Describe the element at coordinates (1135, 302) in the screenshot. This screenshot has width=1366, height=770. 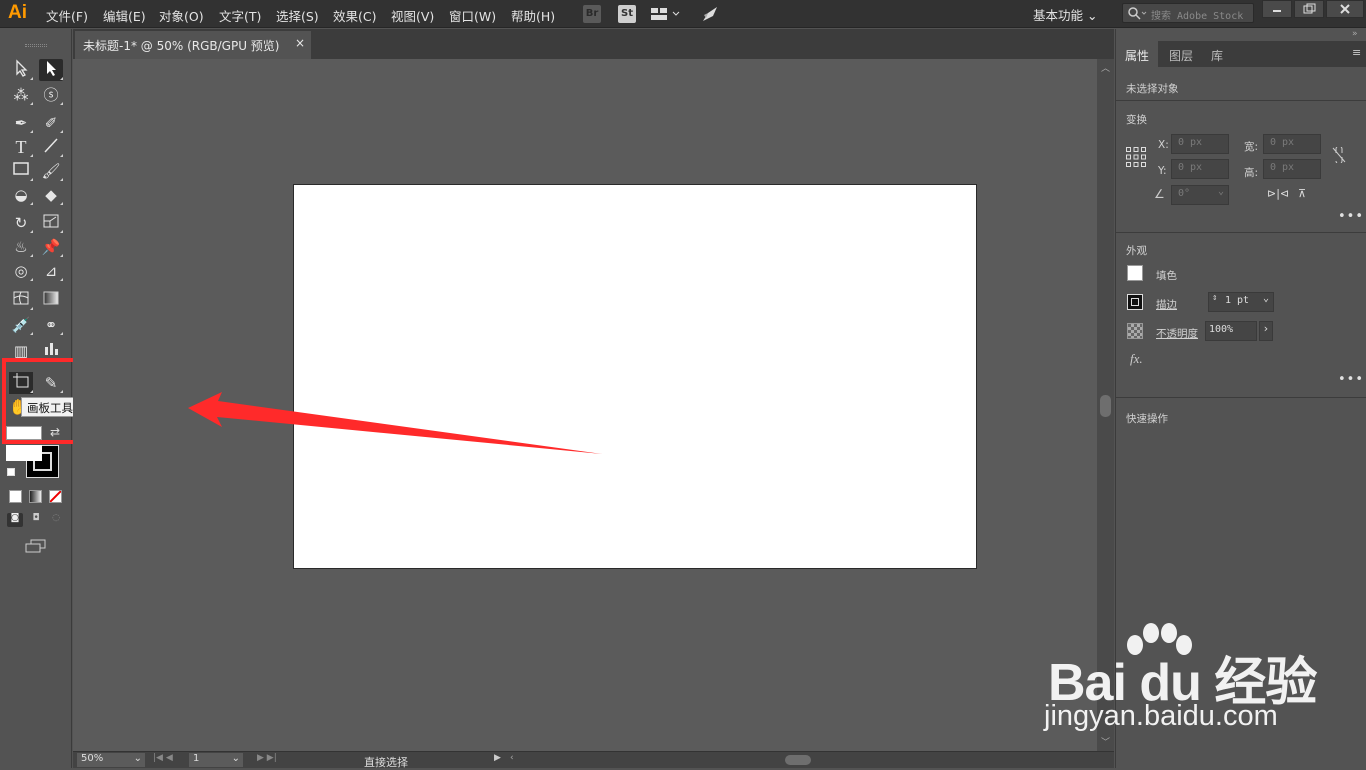
I see `stroke-color-swatch` at that location.